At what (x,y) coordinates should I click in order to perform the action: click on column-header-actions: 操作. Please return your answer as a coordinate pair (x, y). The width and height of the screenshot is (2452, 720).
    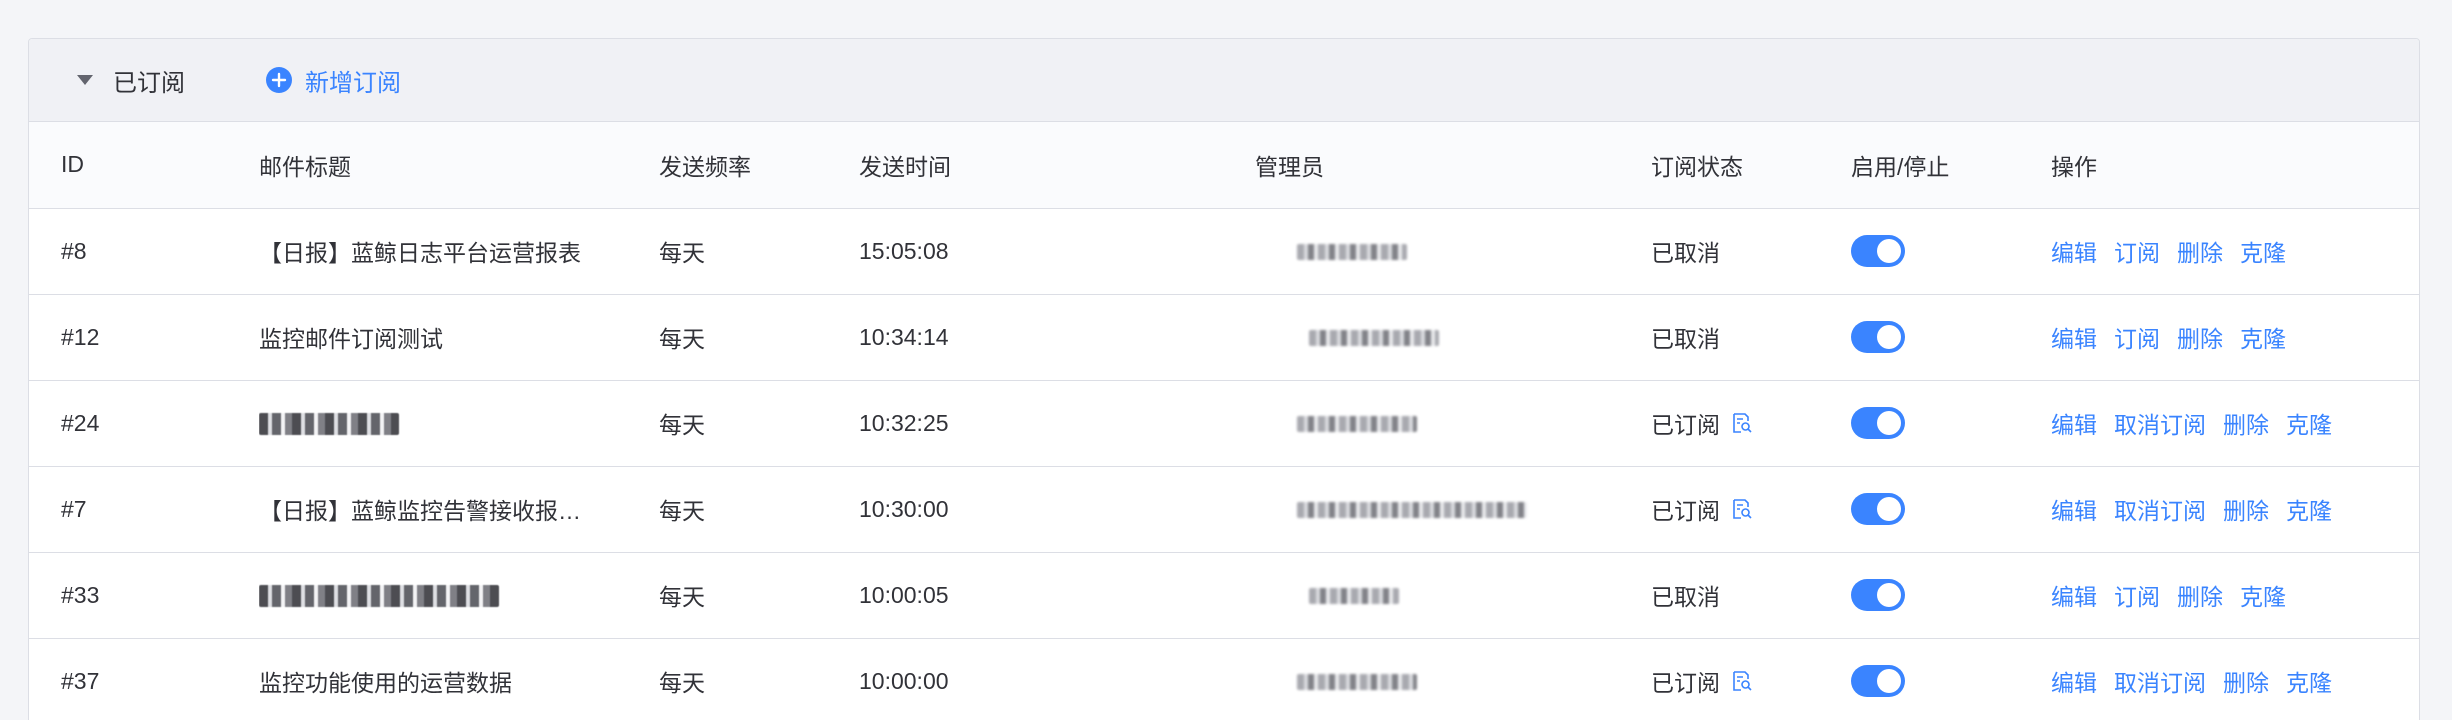
    Looking at the image, I should click on (2235, 165).